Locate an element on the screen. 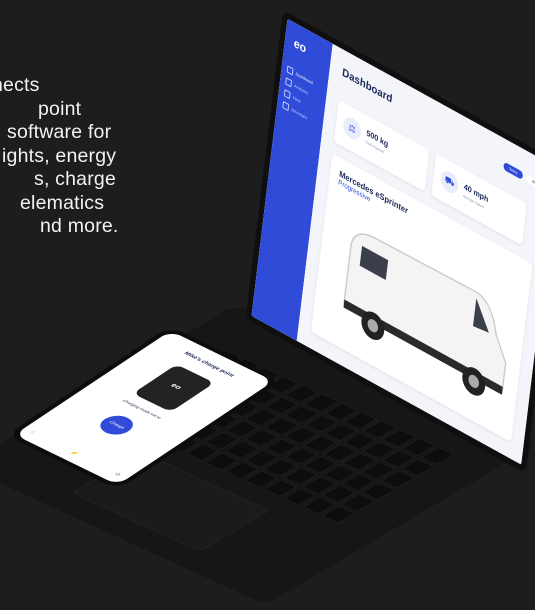  fleet-icon is located at coordinates (287, 94).